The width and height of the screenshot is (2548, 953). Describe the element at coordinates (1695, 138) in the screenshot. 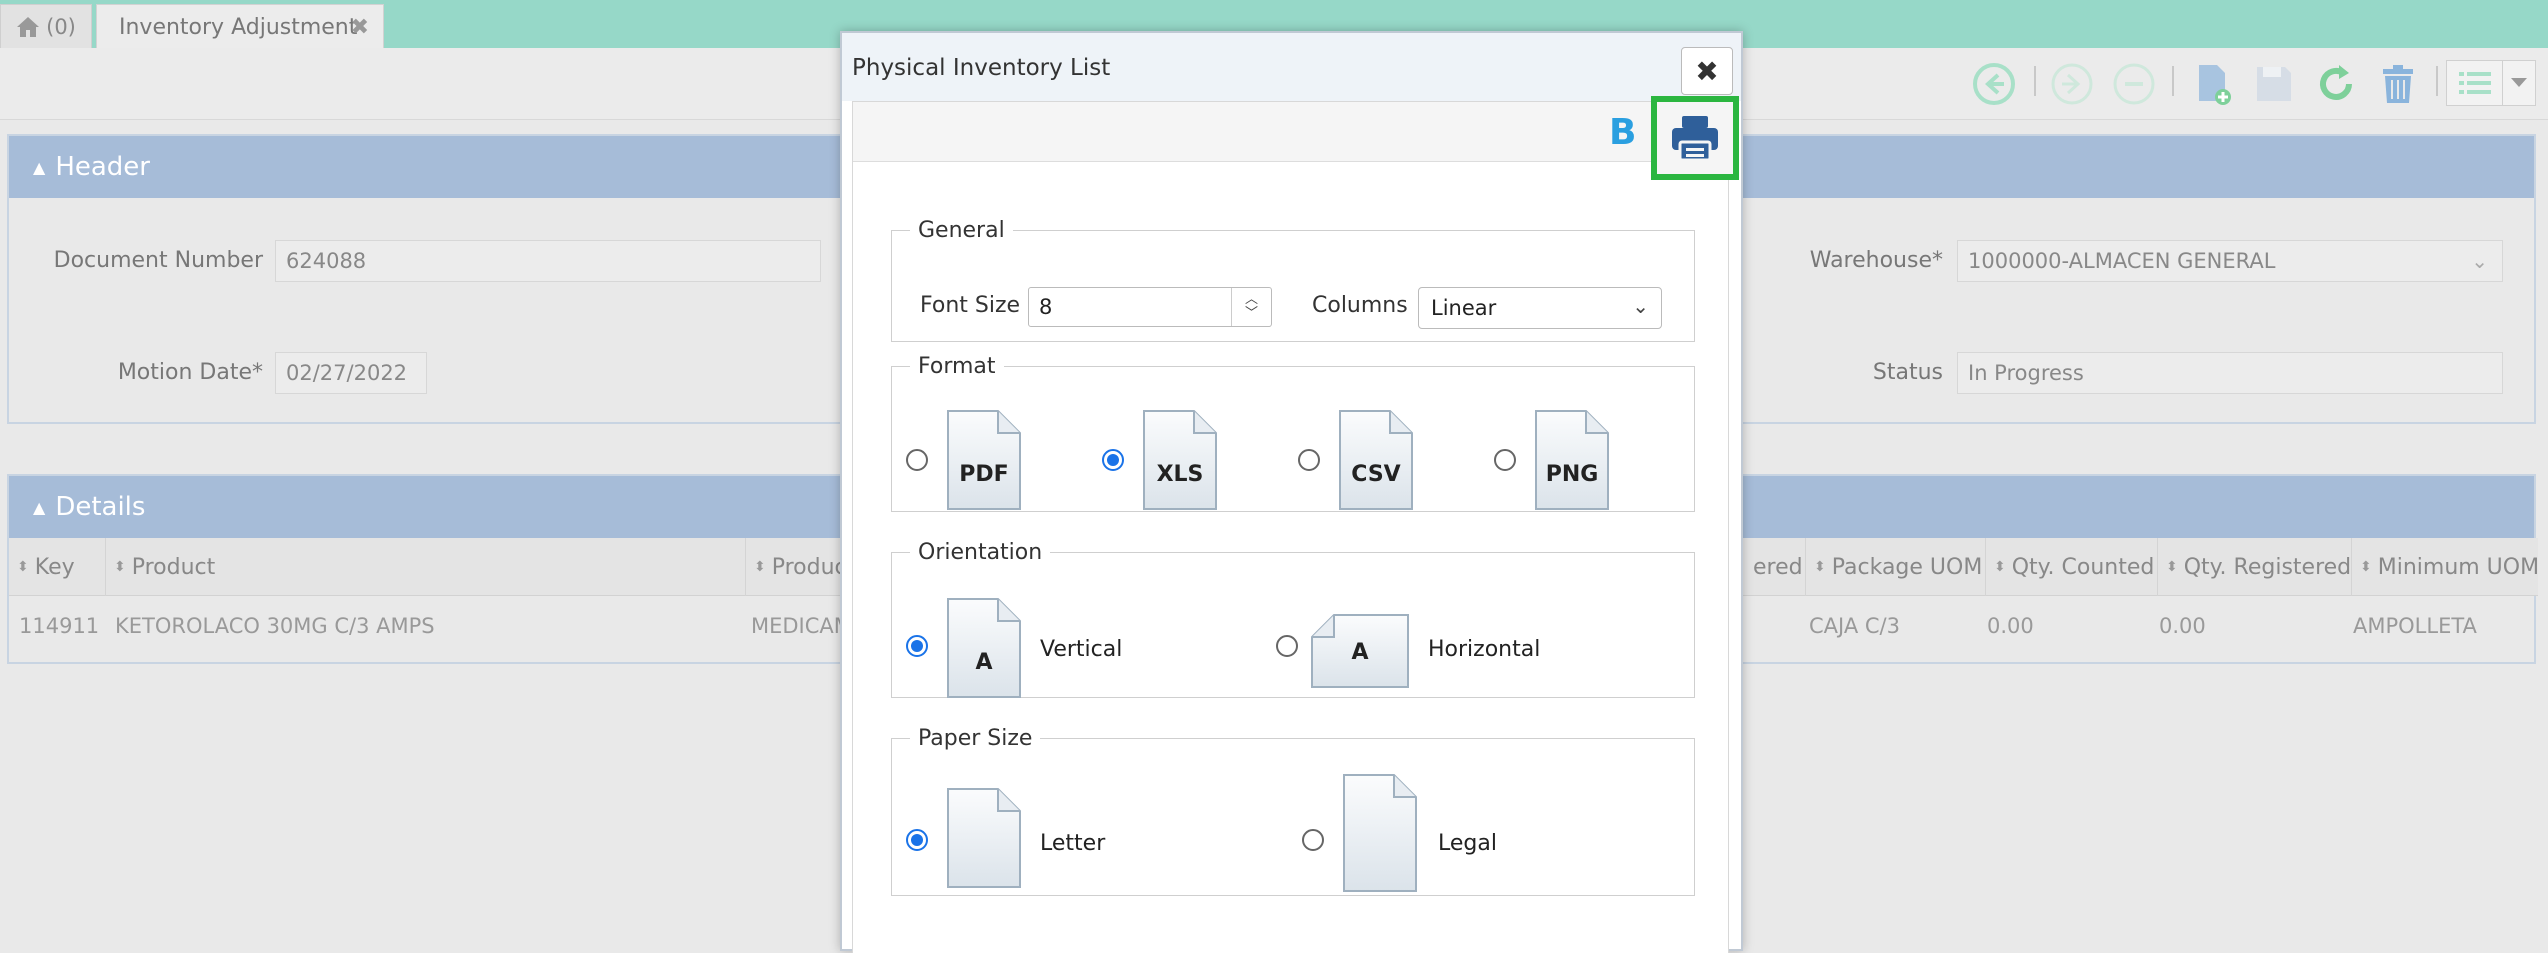

I see `print-button` at that location.